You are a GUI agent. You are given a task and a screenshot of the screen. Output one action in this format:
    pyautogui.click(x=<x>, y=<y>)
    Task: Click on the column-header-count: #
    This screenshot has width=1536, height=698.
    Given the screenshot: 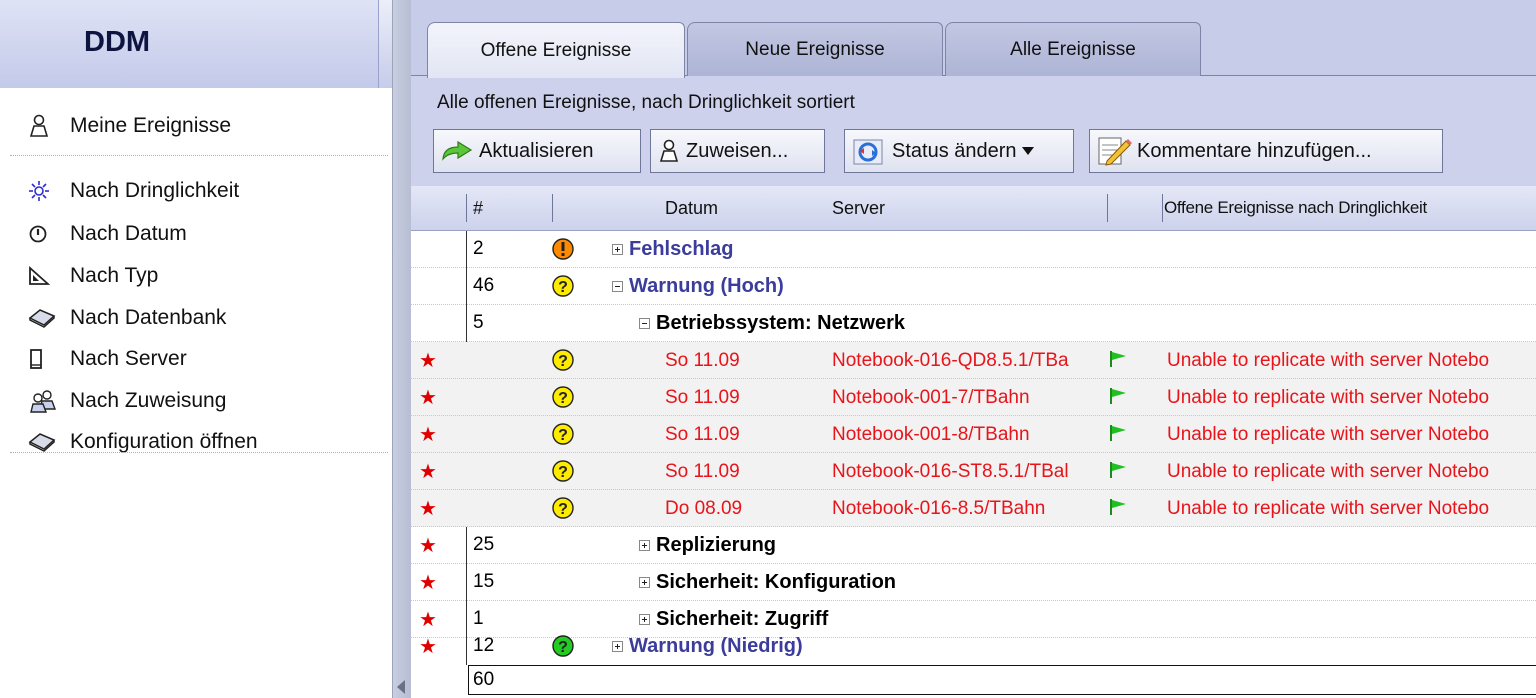 What is the action you would take?
    pyautogui.click(x=478, y=208)
    